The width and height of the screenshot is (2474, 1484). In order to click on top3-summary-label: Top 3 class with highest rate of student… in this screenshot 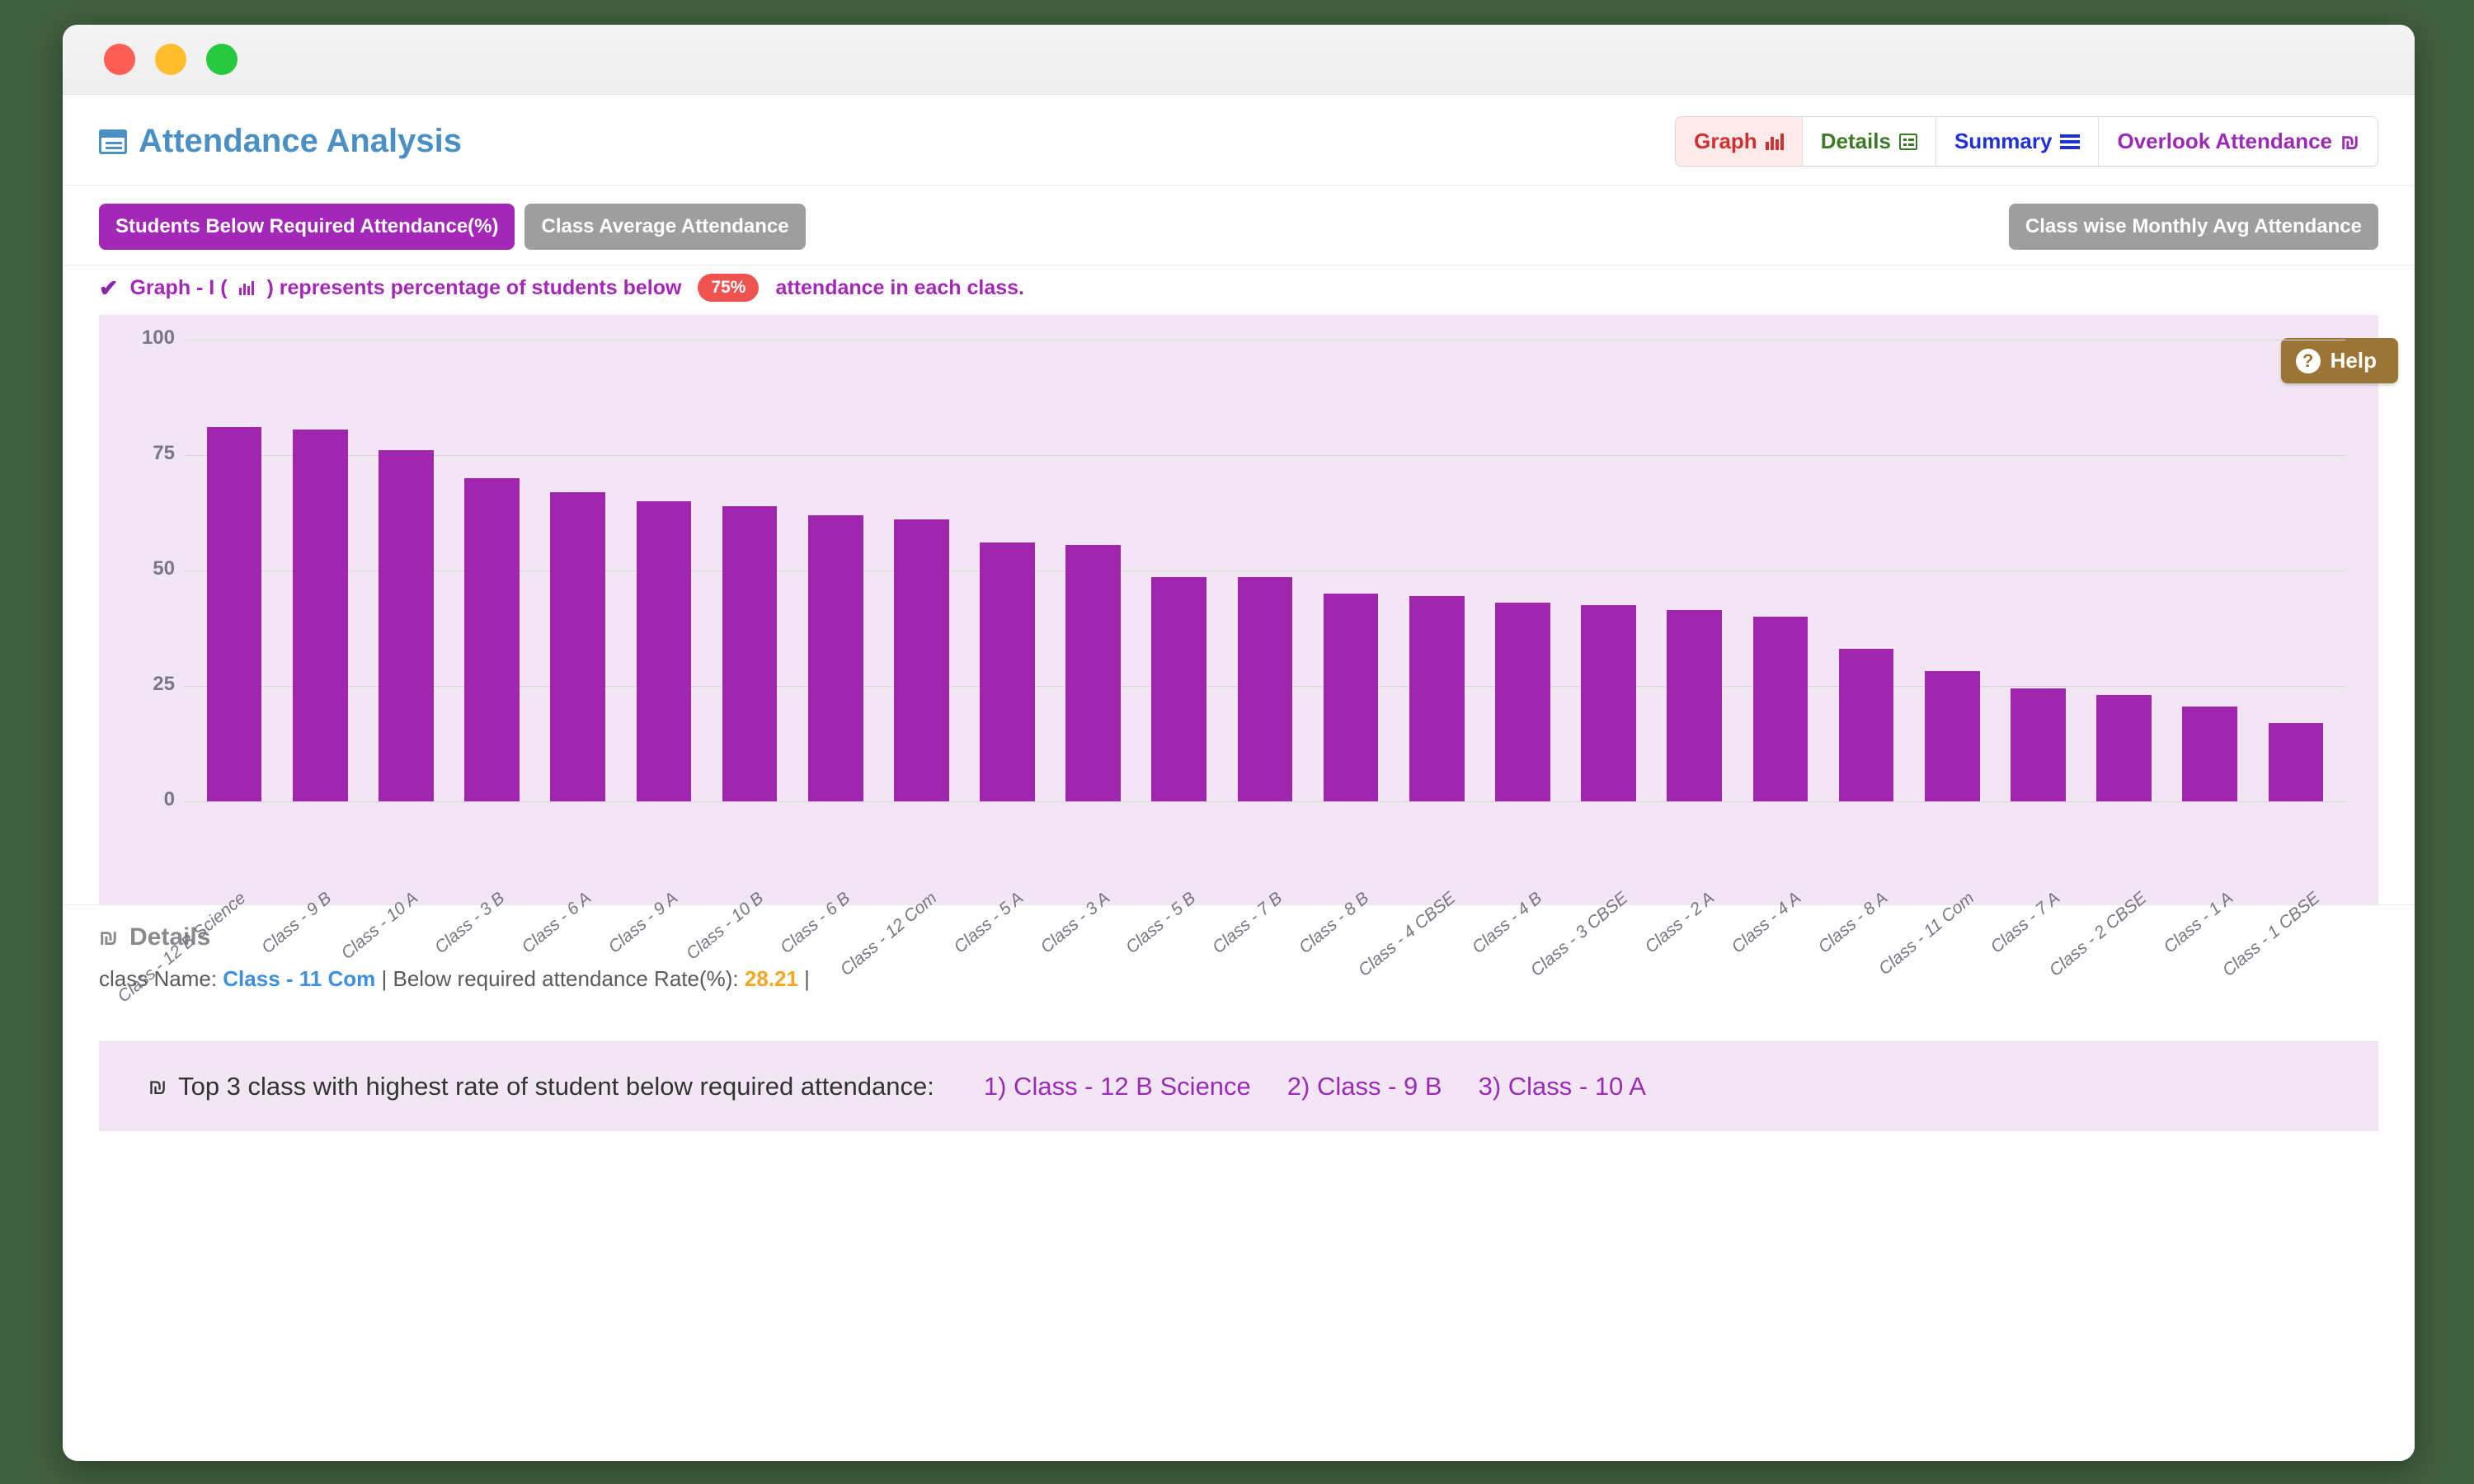, I will do `click(556, 1086)`.